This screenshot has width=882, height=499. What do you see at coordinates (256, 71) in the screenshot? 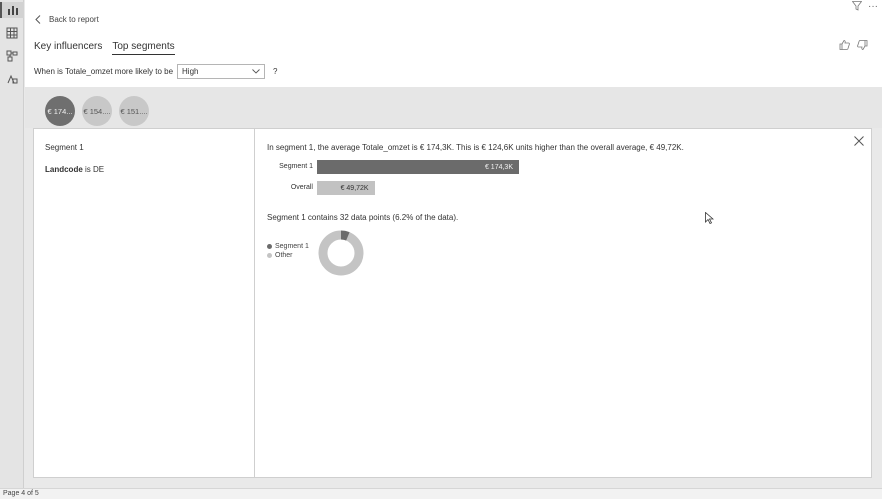
I see `chevron-down-icon` at bounding box center [256, 71].